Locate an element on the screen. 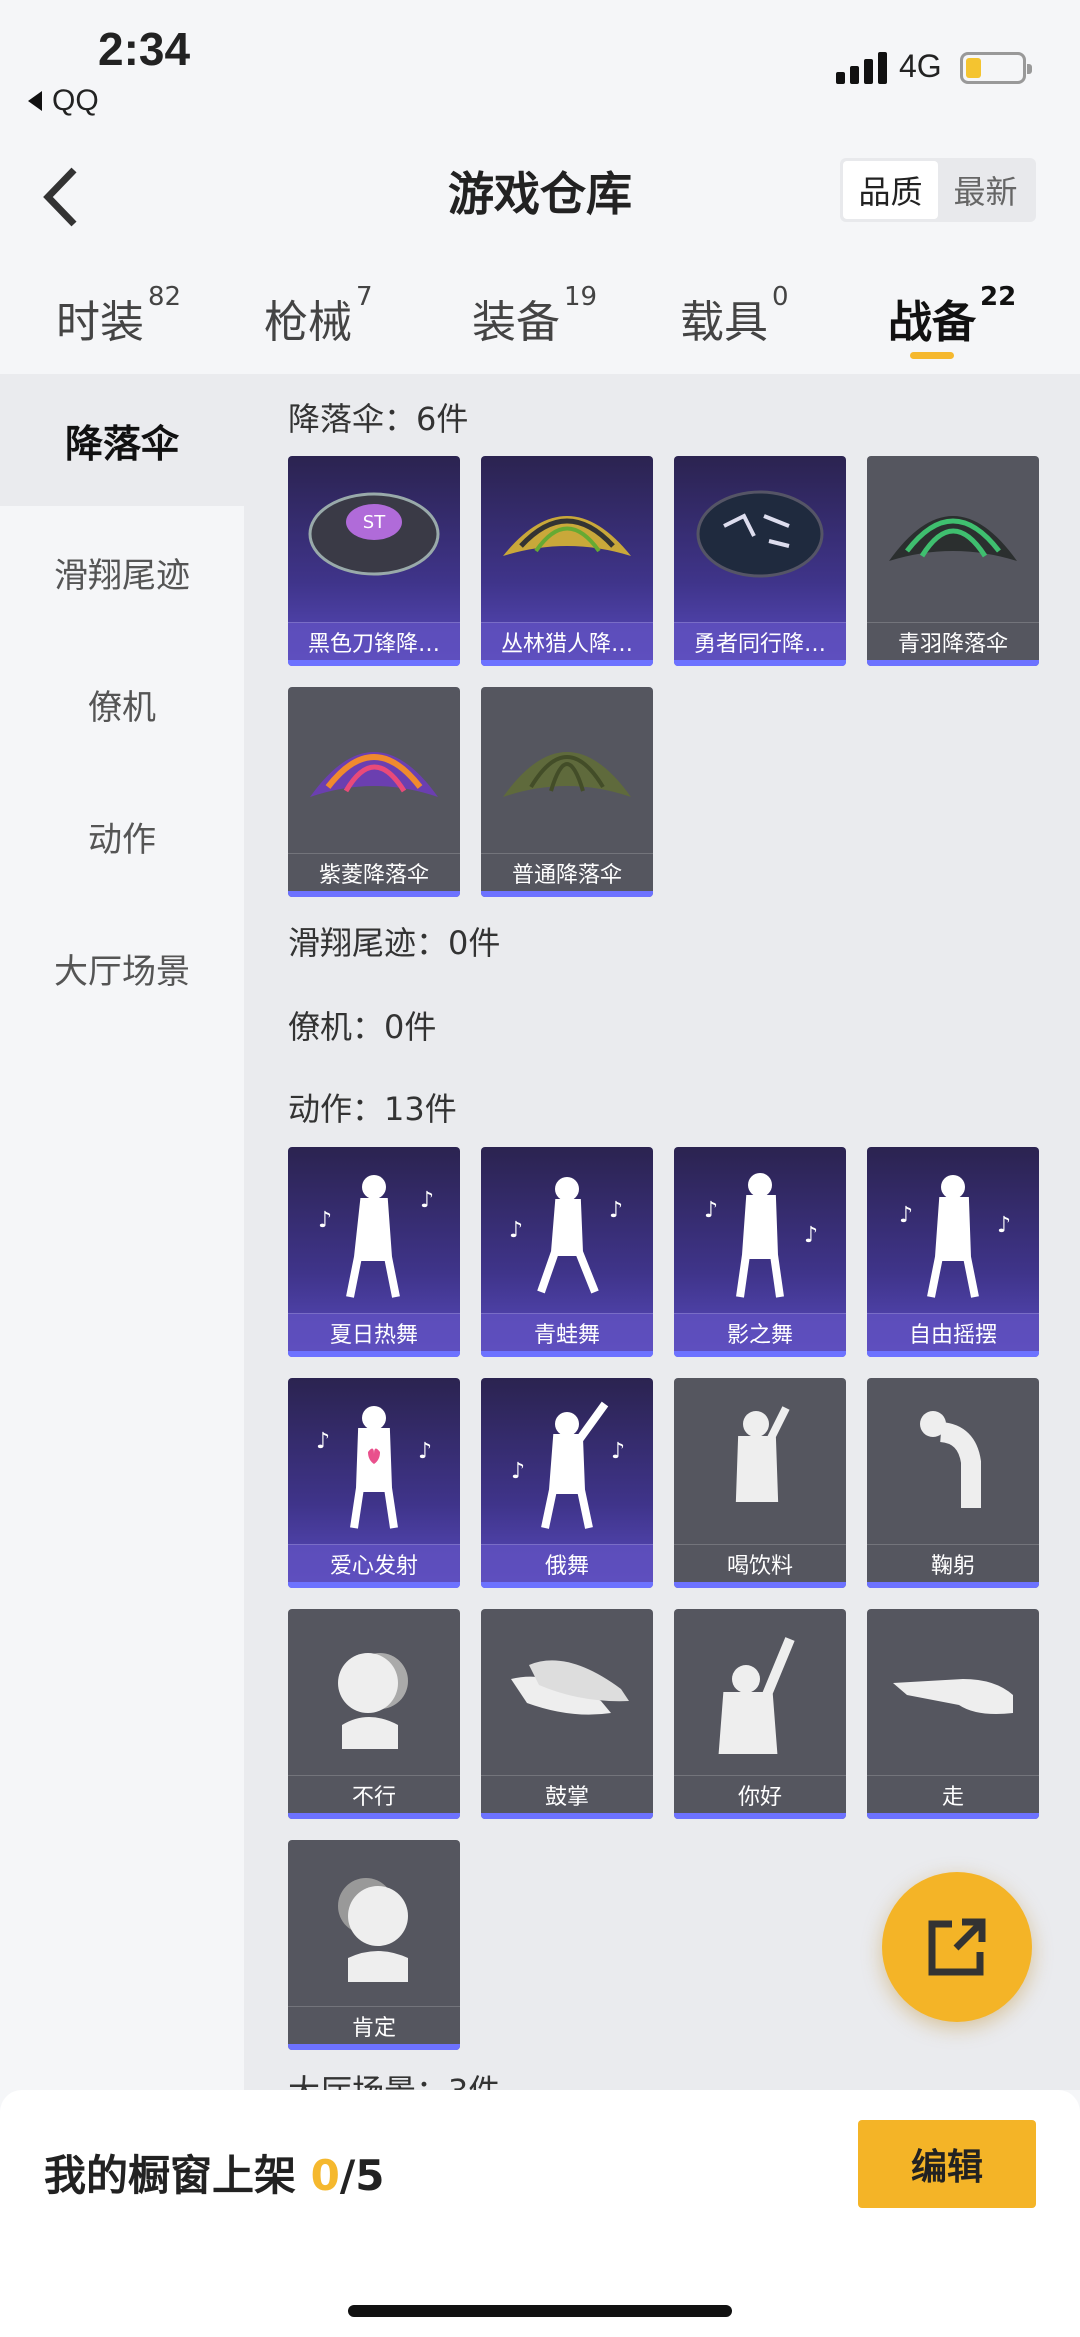 The width and height of the screenshot is (1080, 2337). item-name: 影之舞 is located at coordinates (760, 1332).